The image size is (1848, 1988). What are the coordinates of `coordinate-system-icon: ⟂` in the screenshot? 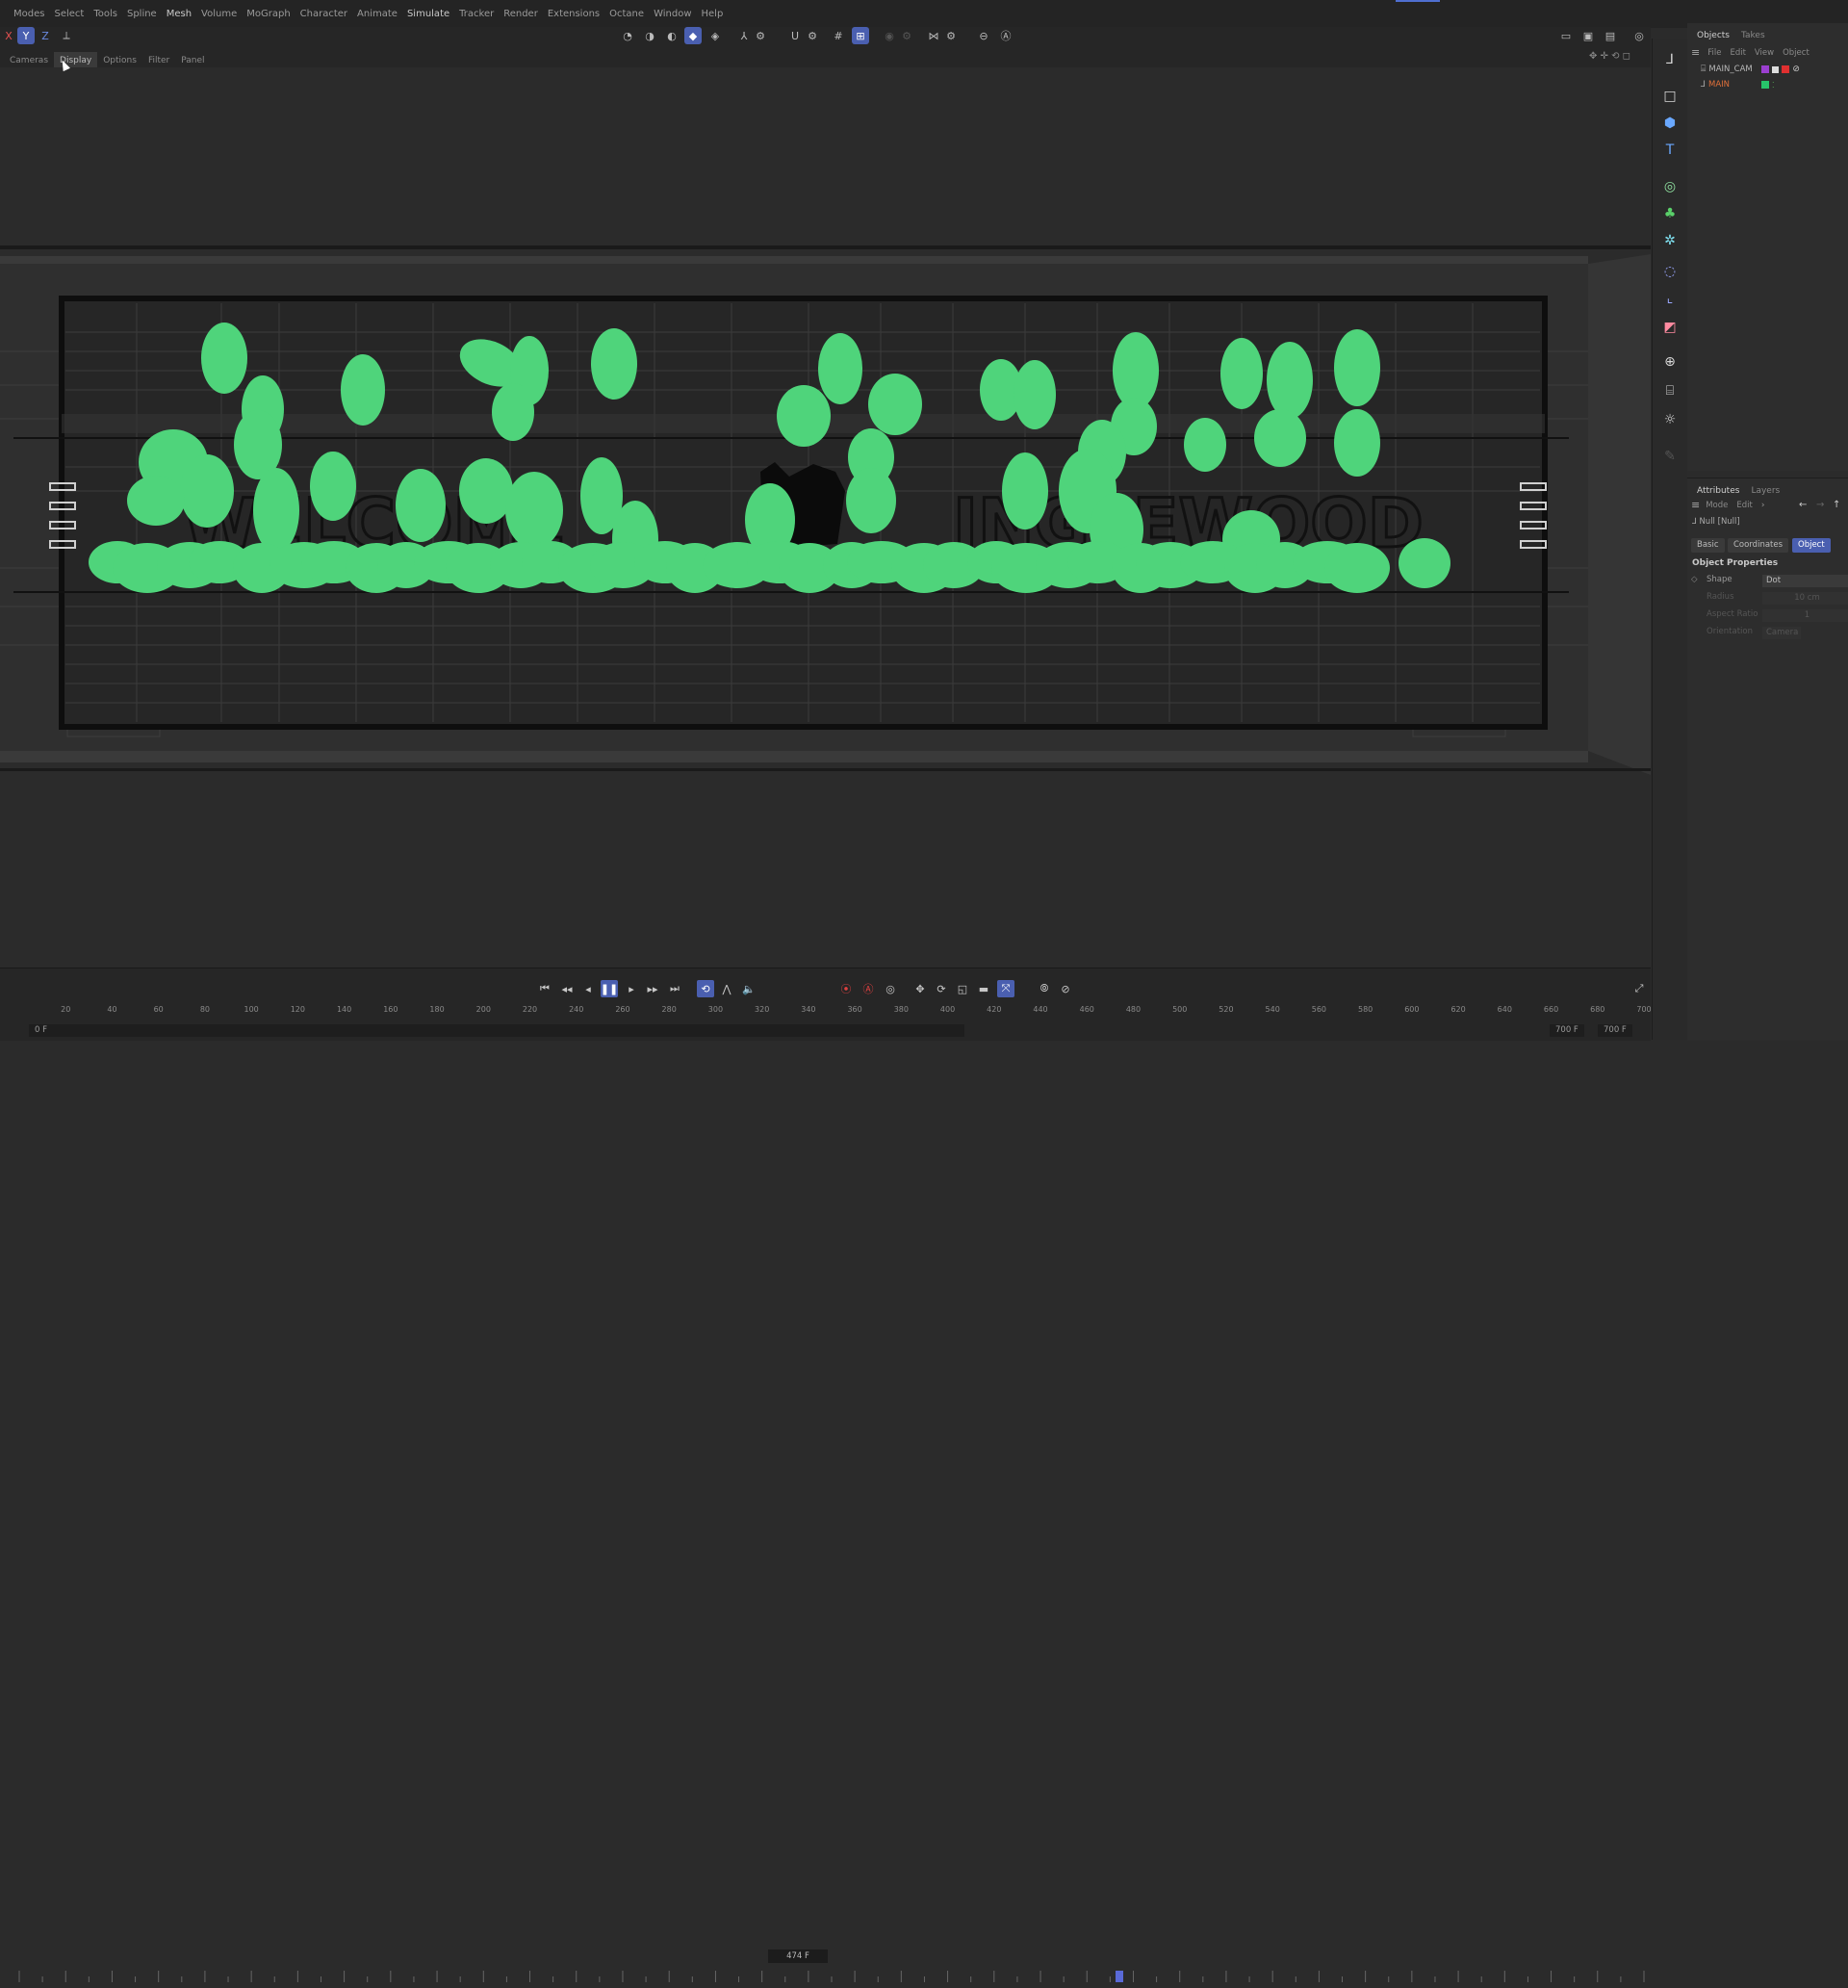 It's located at (66, 35).